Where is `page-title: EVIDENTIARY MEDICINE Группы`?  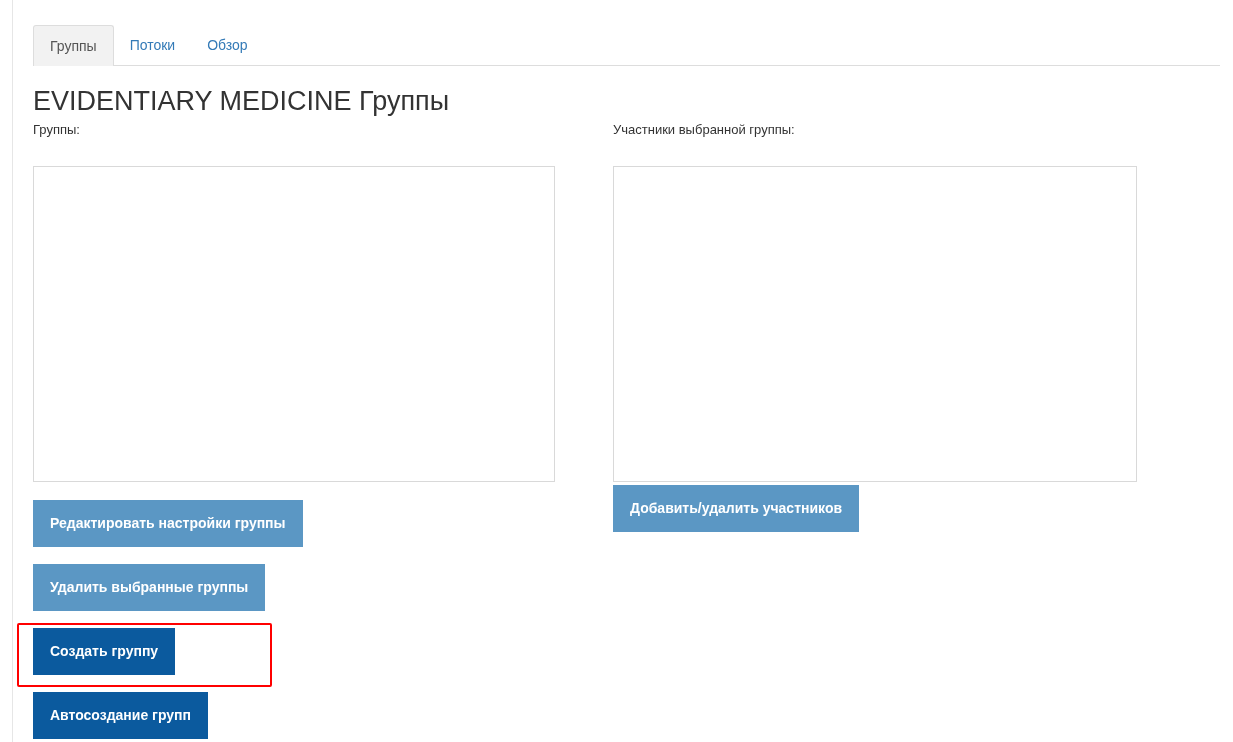 page-title: EVIDENTIARY MEDICINE Группы is located at coordinates (241, 101).